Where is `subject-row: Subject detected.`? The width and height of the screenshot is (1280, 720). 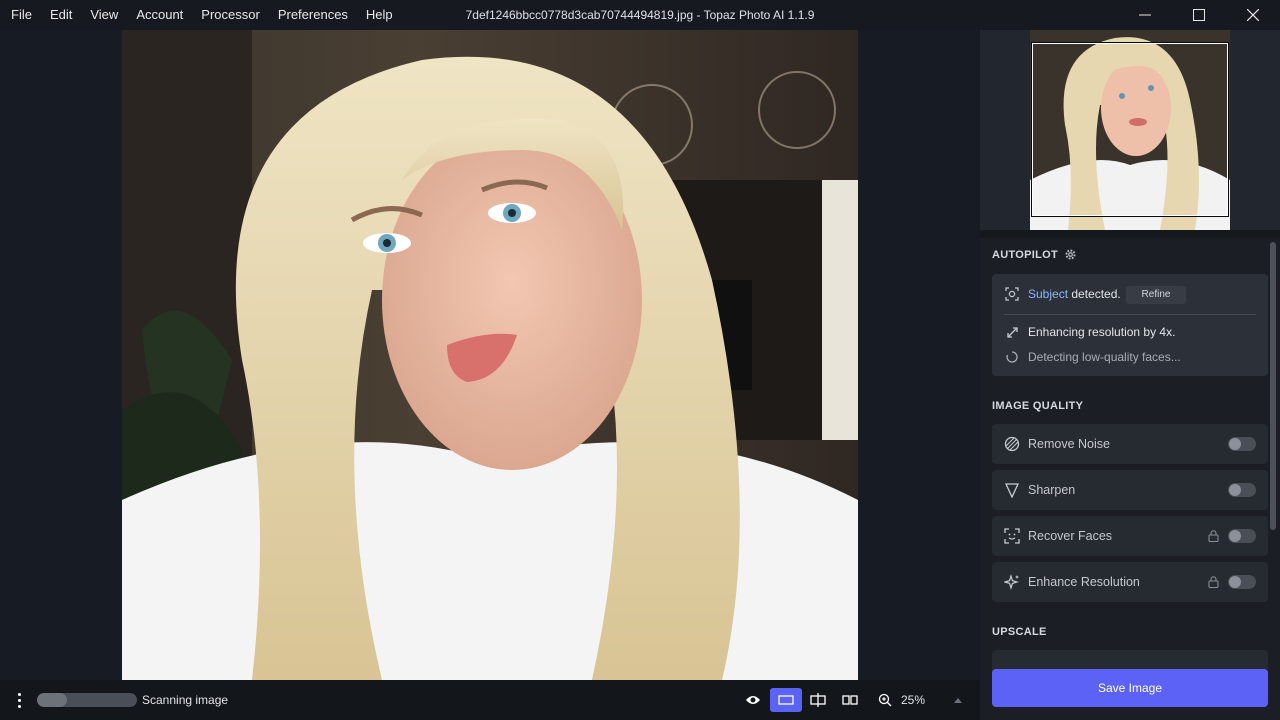 subject-row: Subject detected. is located at coordinates (1062, 294).